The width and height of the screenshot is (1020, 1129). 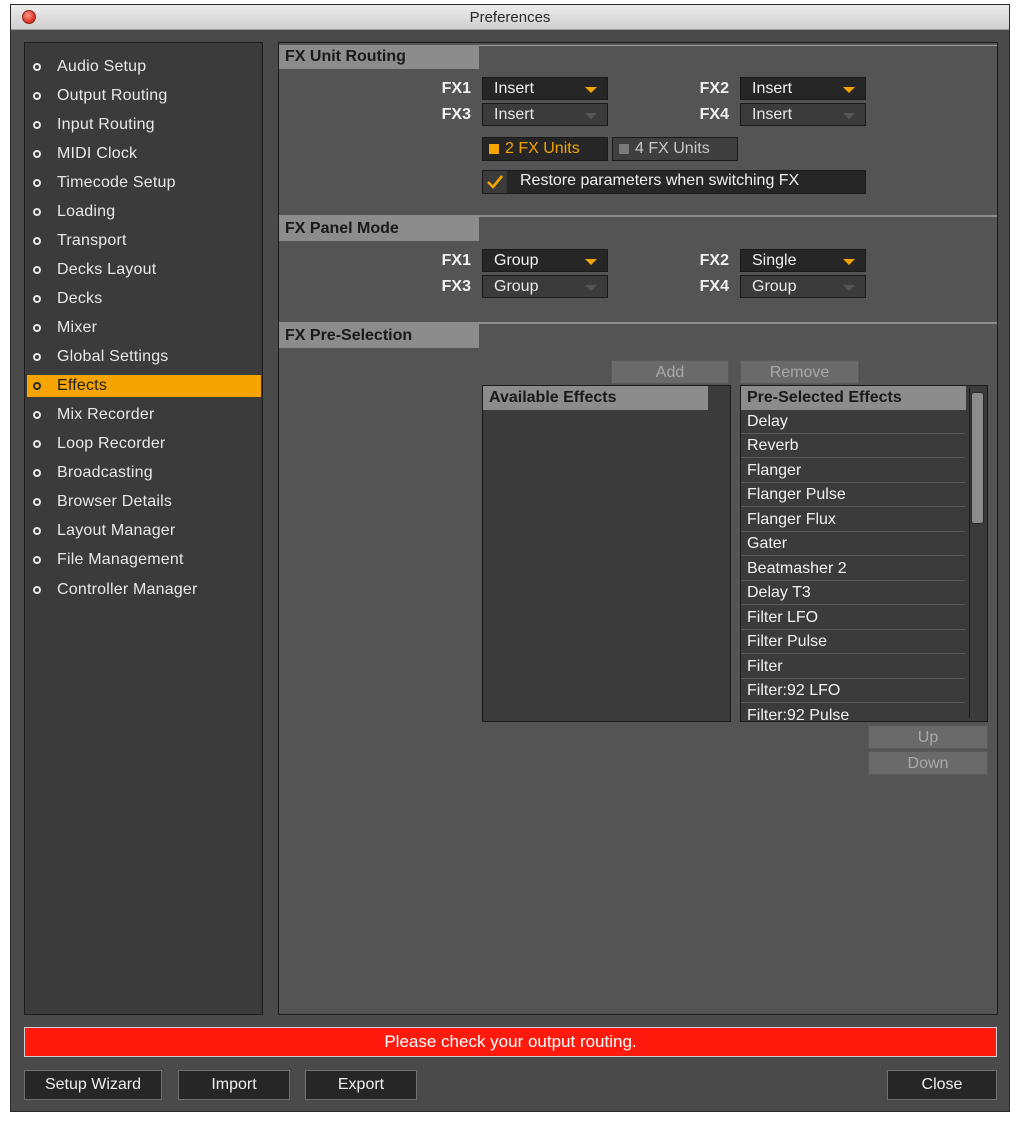 What do you see at coordinates (853, 398) in the screenshot?
I see `preselected-effects-header: Pre-Selected Effects` at bounding box center [853, 398].